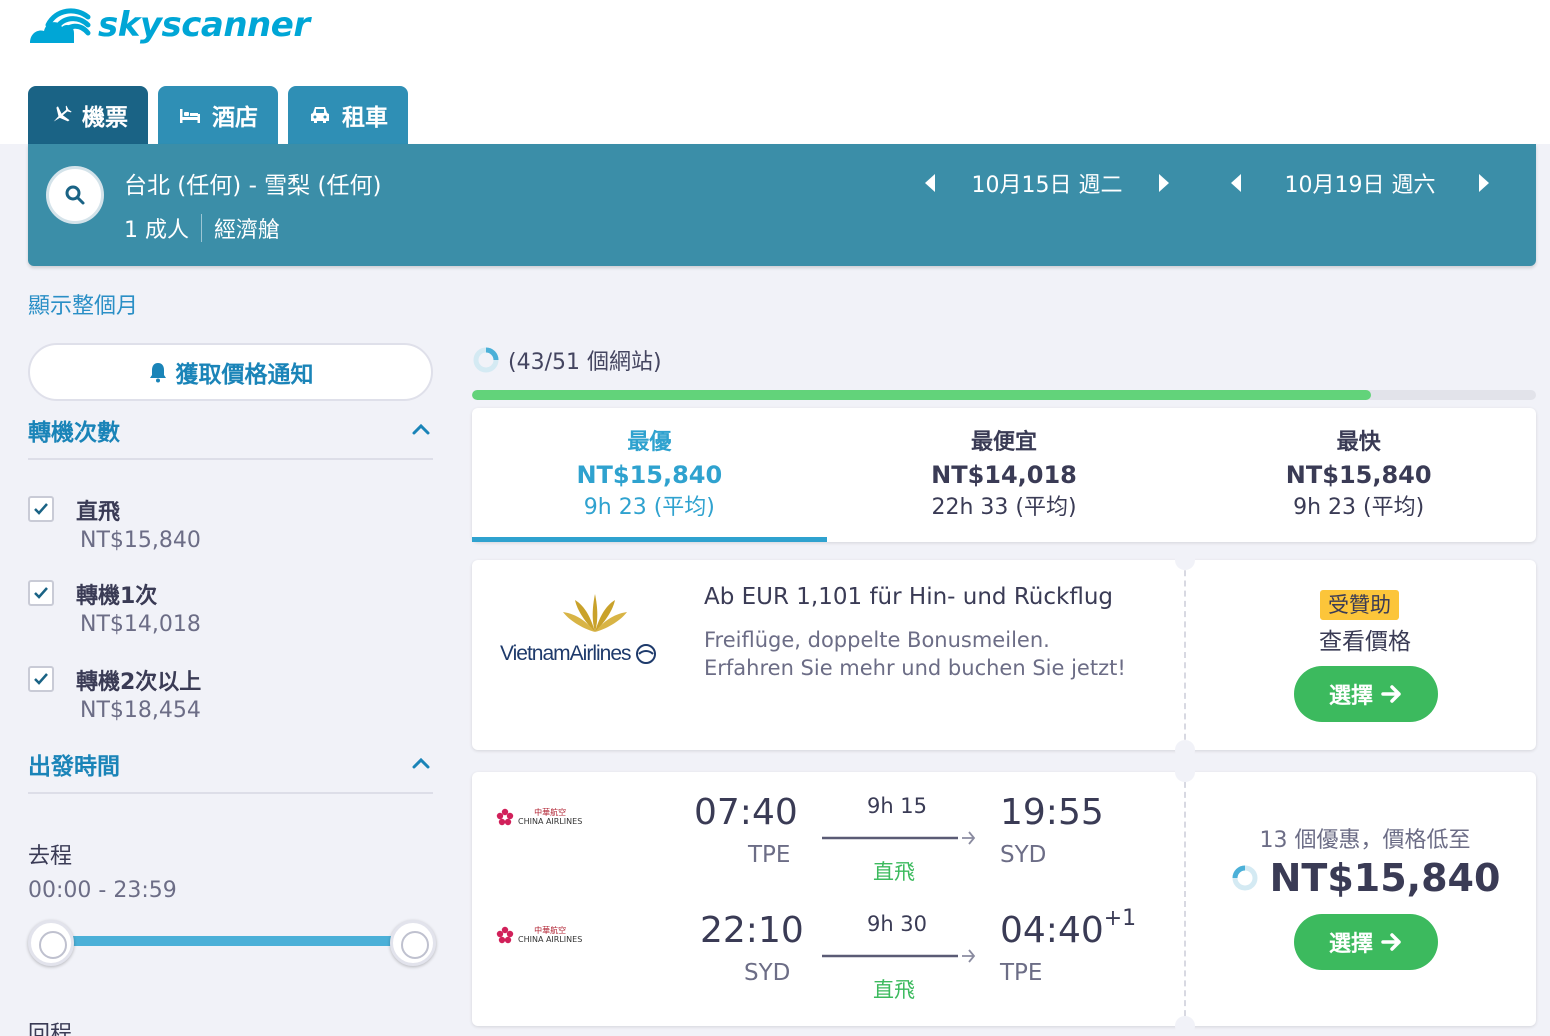 This screenshot has width=1550, height=1036. I want to click on bell-icon, so click(157, 373).